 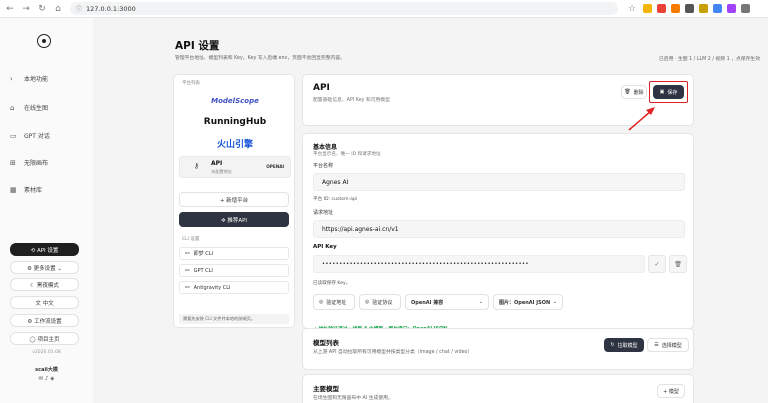 I want to click on more-settings-button: ⚙ 更多设置 ⌄, so click(x=44, y=267).